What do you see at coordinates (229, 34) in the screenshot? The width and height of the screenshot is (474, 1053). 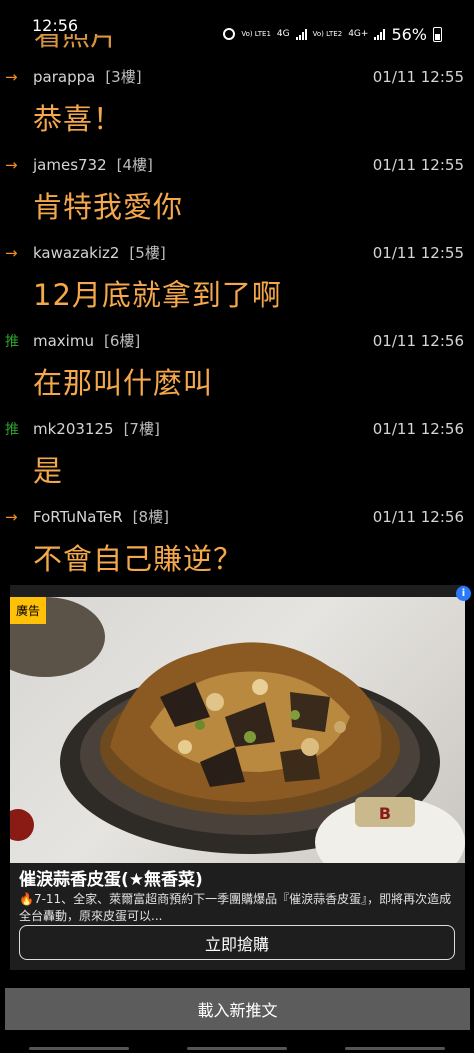 I see `alarm-icon` at bounding box center [229, 34].